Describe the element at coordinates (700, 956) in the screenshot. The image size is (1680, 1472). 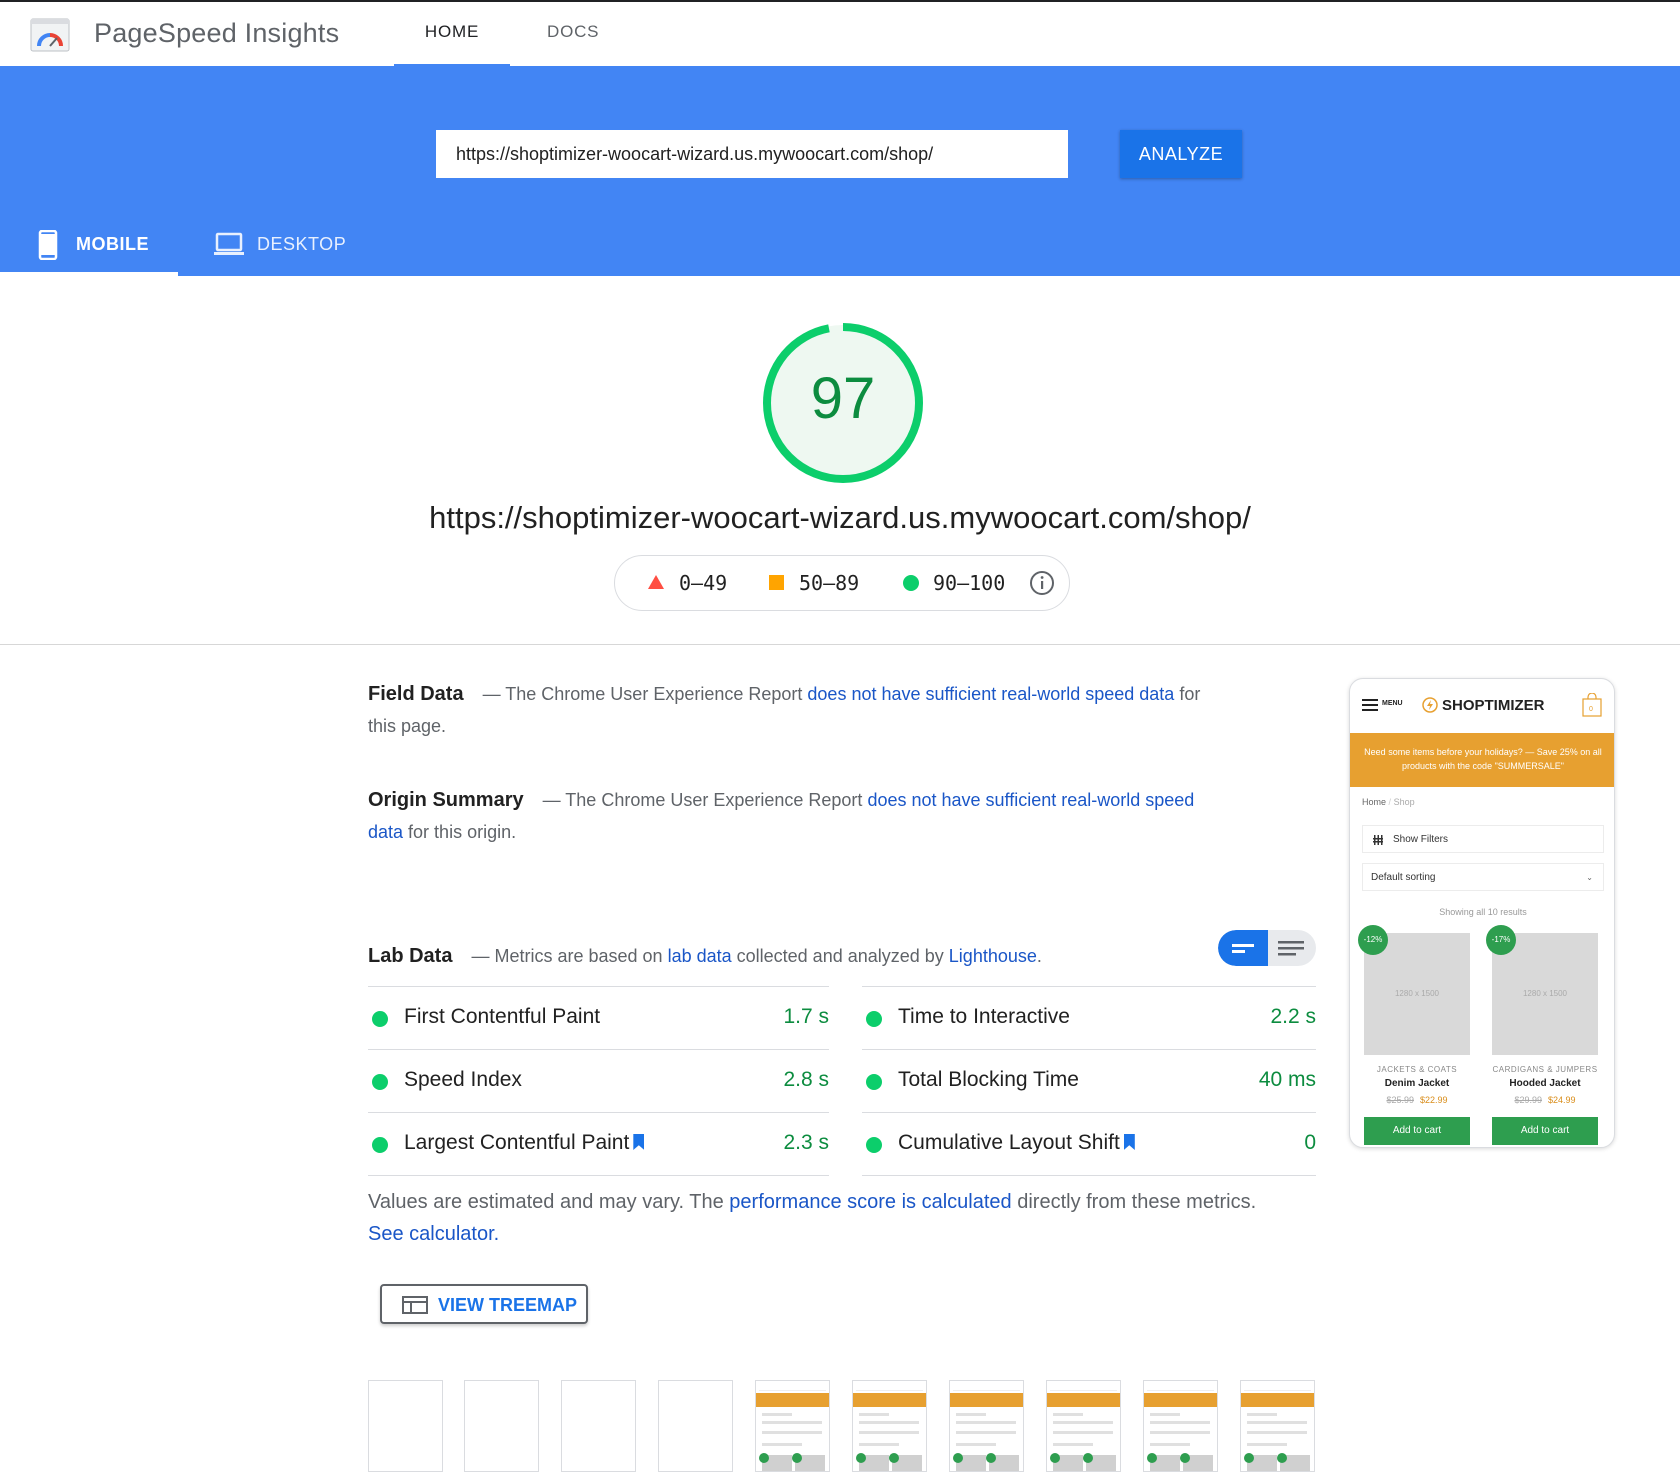
I see `lab-data-link: lab data` at that location.